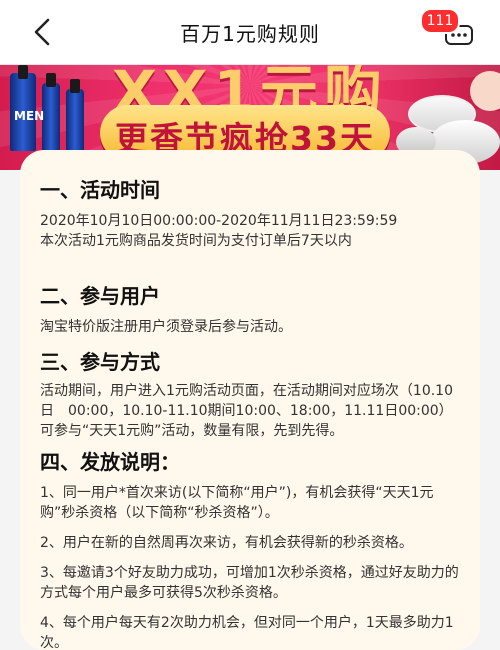  Describe the element at coordinates (219, 221) in the screenshot. I see `section-text: 2020年10月10日00:00:00-2020年11月11日23:59:59` at that location.